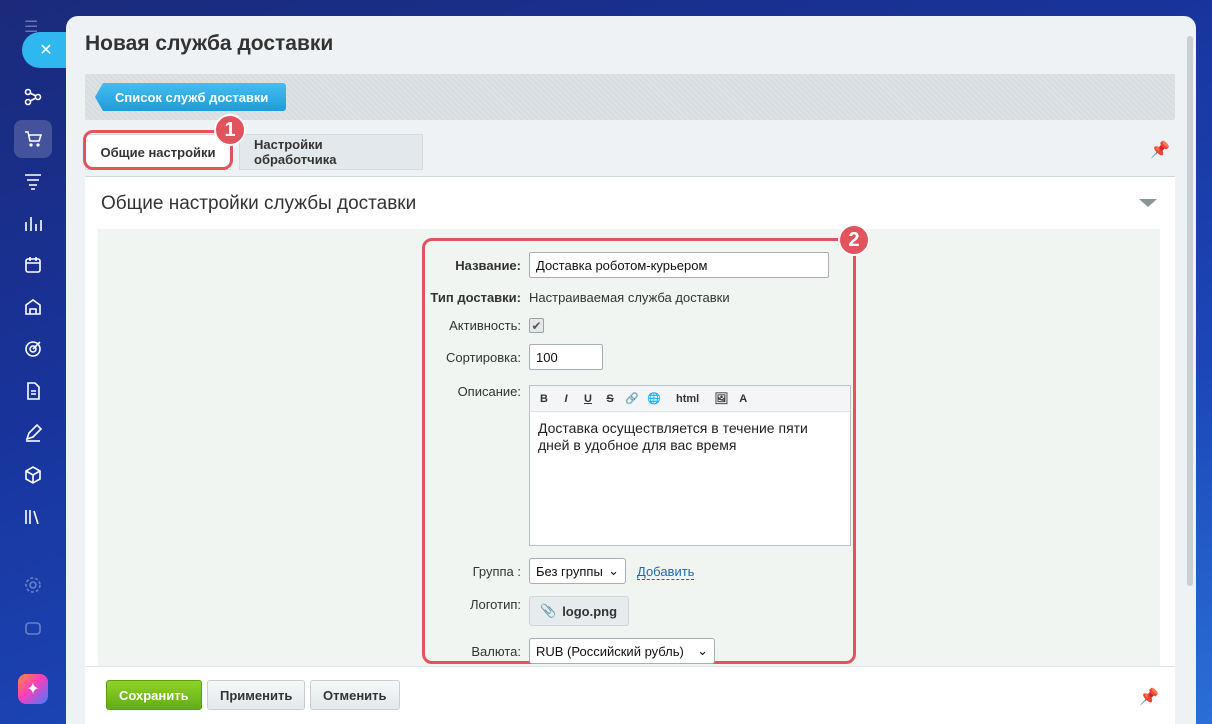  What do you see at coordinates (33, 585) in the screenshot?
I see `settings-icon` at bounding box center [33, 585].